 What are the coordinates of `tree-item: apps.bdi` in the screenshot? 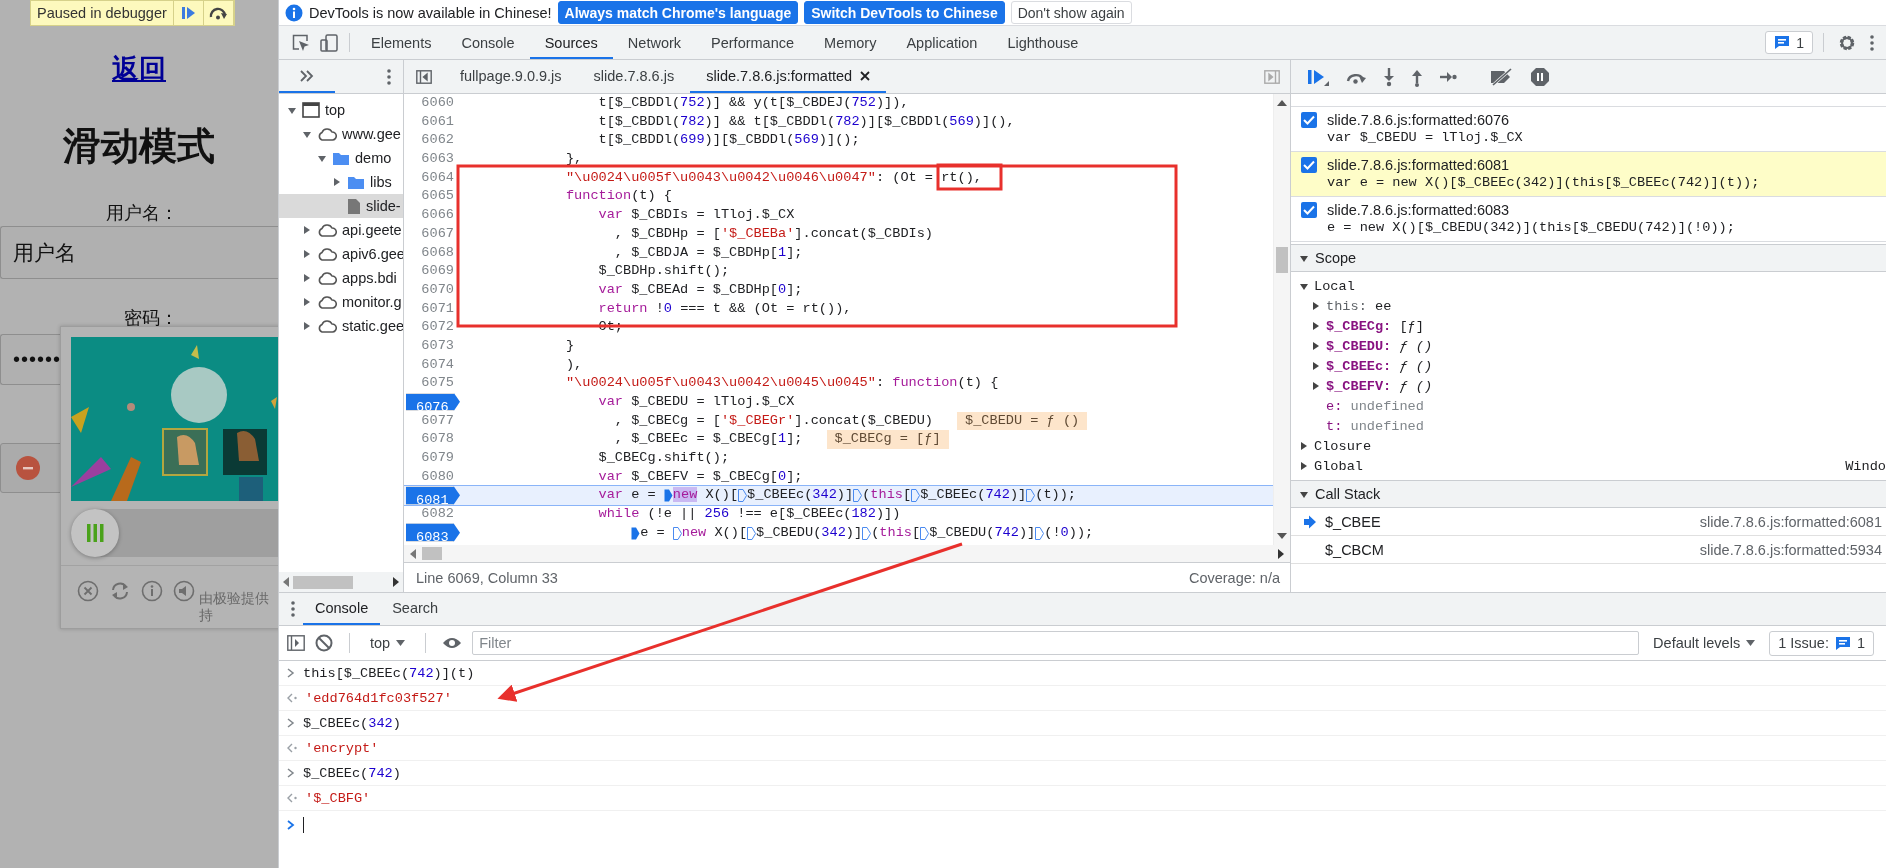 It's located at (341, 278).